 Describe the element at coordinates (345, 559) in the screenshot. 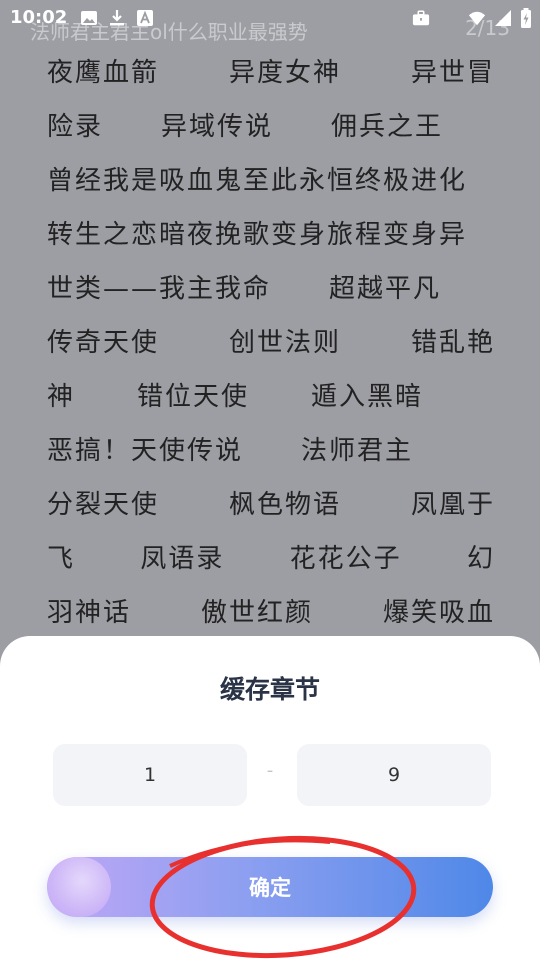

I see `text-segment: 花花公子` at that location.